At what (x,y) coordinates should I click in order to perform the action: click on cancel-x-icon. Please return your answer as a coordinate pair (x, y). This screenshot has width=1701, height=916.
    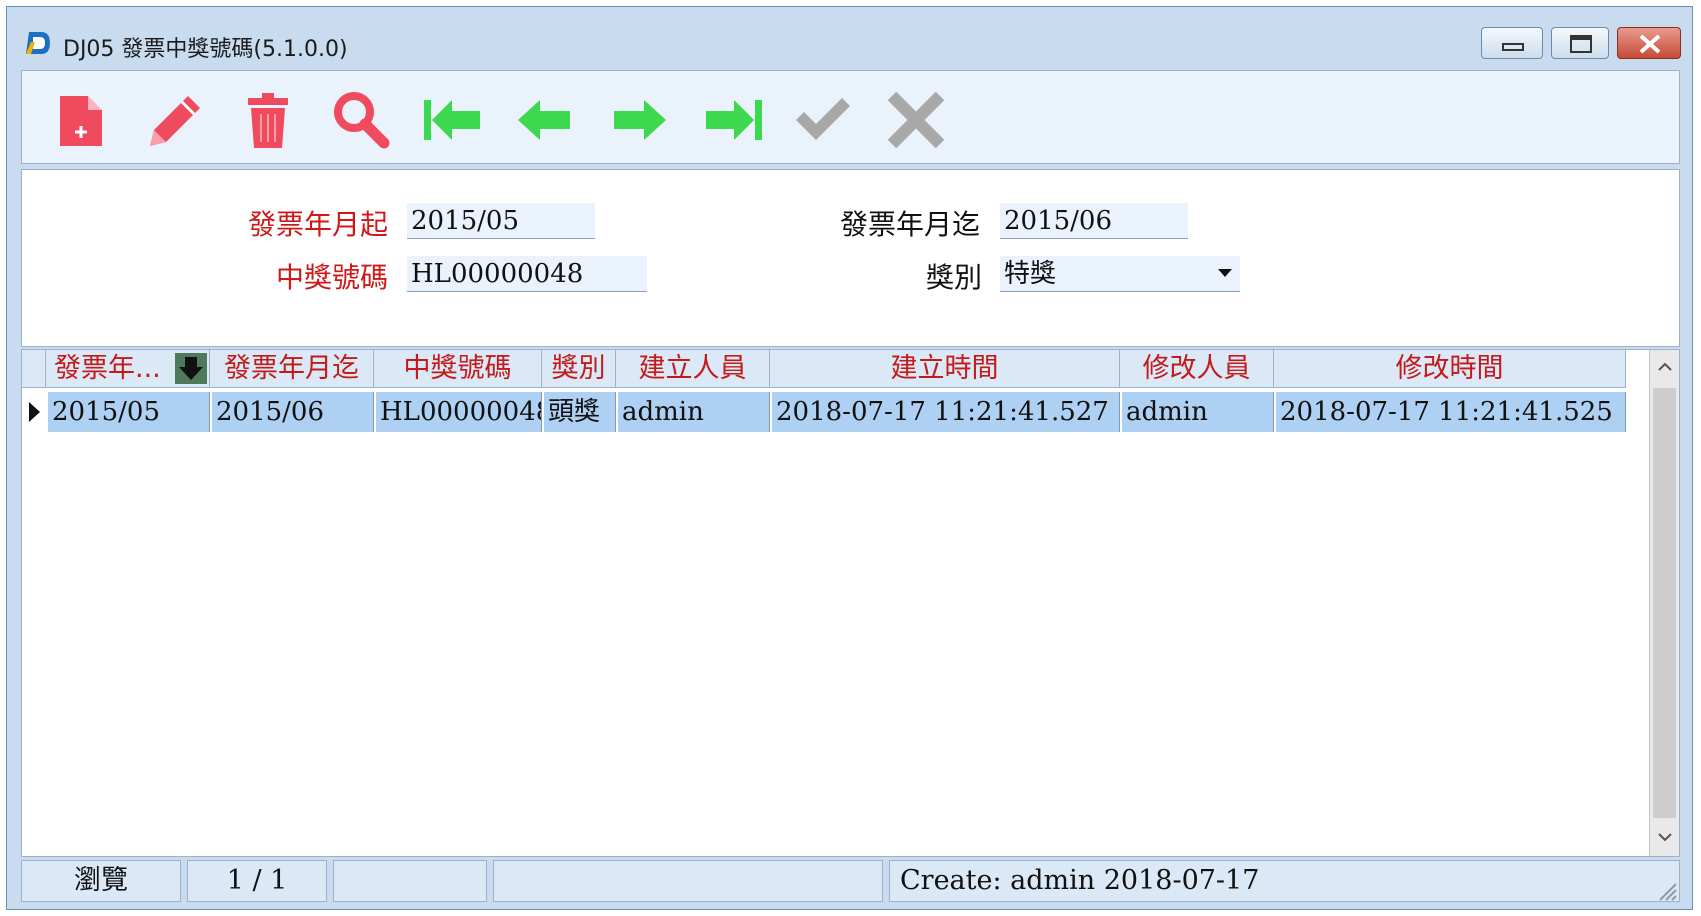
    Looking at the image, I should click on (916, 120).